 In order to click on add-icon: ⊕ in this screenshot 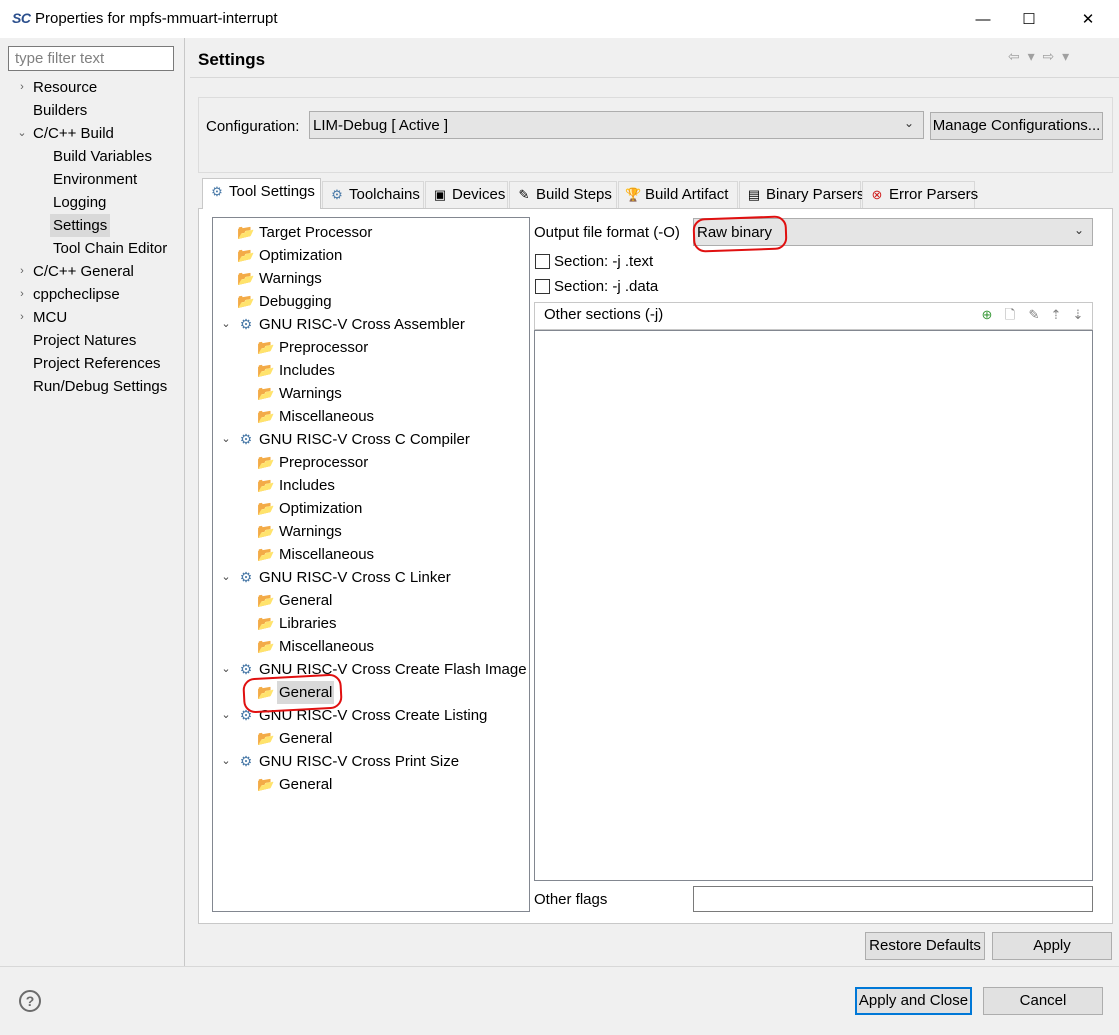, I will do `click(987, 315)`.